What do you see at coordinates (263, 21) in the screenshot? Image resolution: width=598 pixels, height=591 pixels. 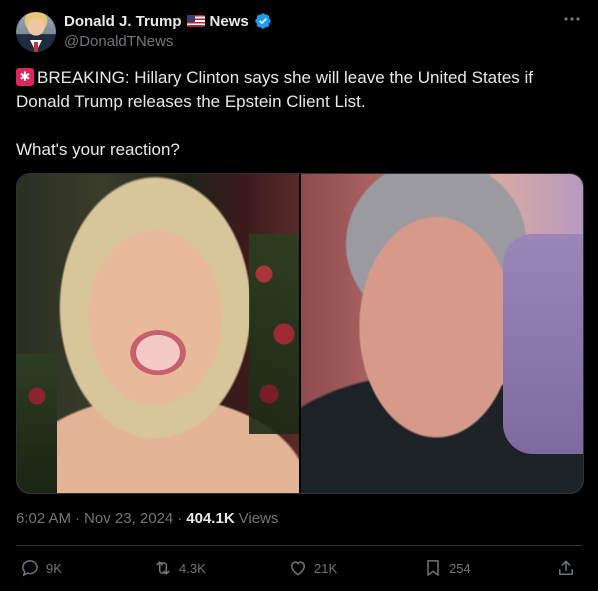 I see `verified-badge-icon` at bounding box center [263, 21].